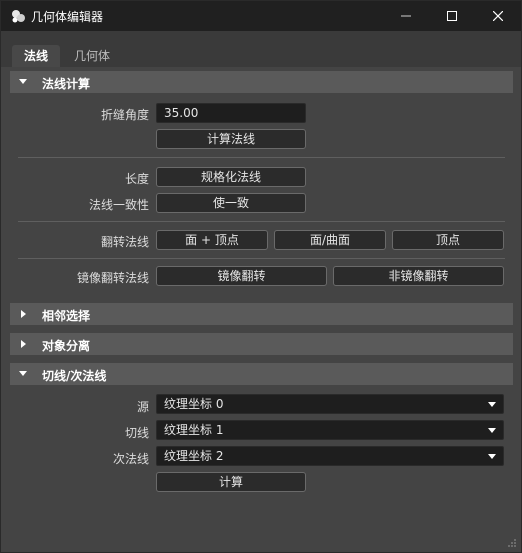 The width and height of the screenshot is (522, 553). What do you see at coordinates (67, 17) in the screenshot?
I see `window-title: 几何体编辑器` at bounding box center [67, 17].